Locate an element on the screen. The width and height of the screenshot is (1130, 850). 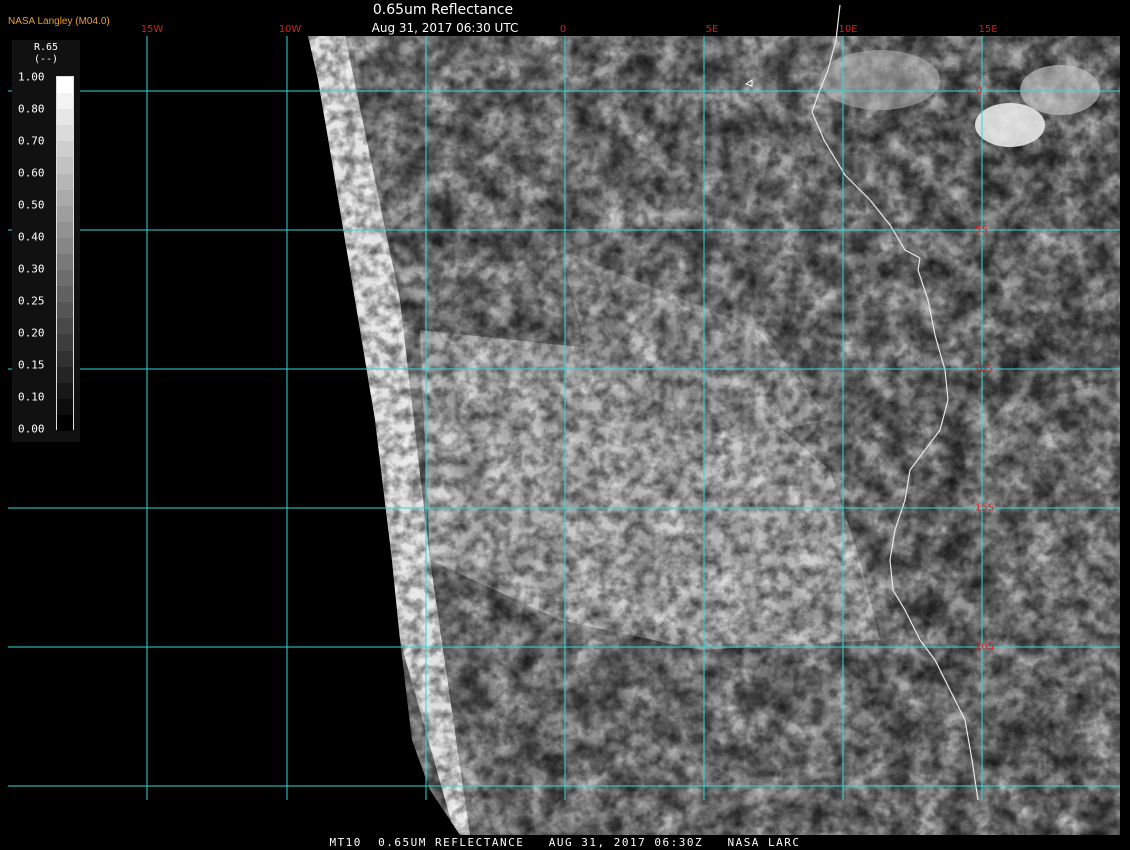
legend-tick-label: 0.80 is located at coordinates (31, 109).